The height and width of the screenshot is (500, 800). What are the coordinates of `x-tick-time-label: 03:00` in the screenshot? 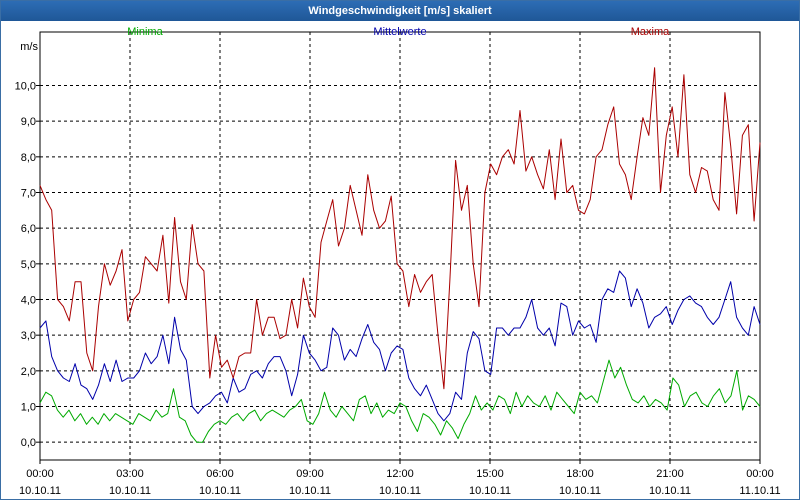 It's located at (130, 474).